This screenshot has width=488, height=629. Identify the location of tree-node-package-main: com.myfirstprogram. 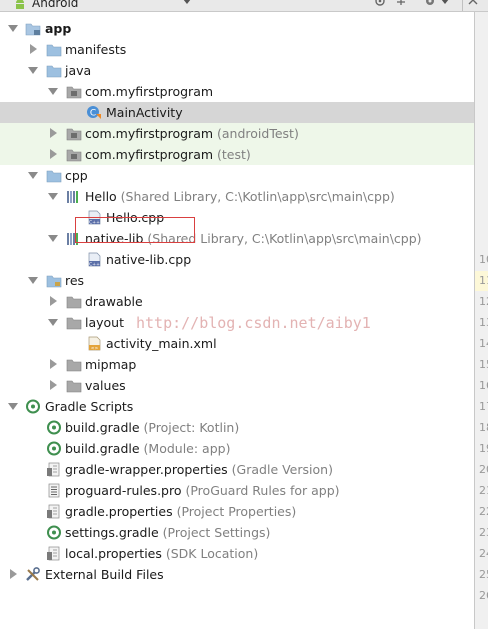
(237, 91).